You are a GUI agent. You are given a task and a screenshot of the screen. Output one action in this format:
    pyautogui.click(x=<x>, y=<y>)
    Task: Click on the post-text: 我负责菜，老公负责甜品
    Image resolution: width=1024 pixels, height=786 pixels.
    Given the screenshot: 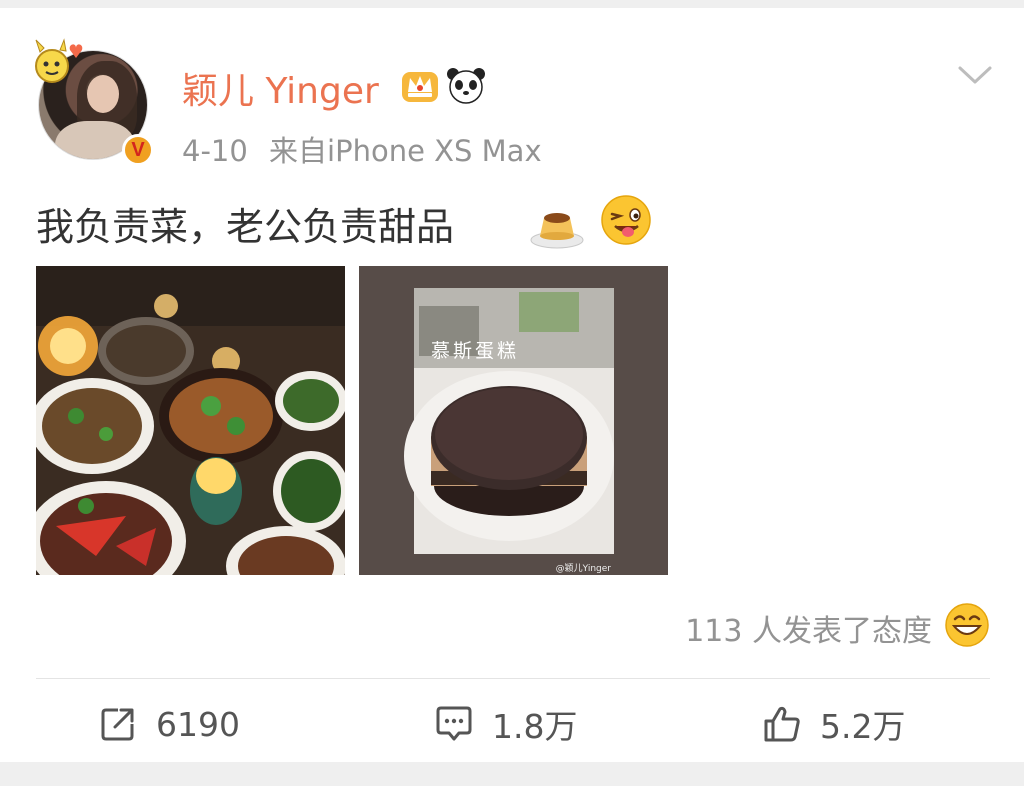 What is the action you would take?
    pyautogui.click(x=245, y=227)
    